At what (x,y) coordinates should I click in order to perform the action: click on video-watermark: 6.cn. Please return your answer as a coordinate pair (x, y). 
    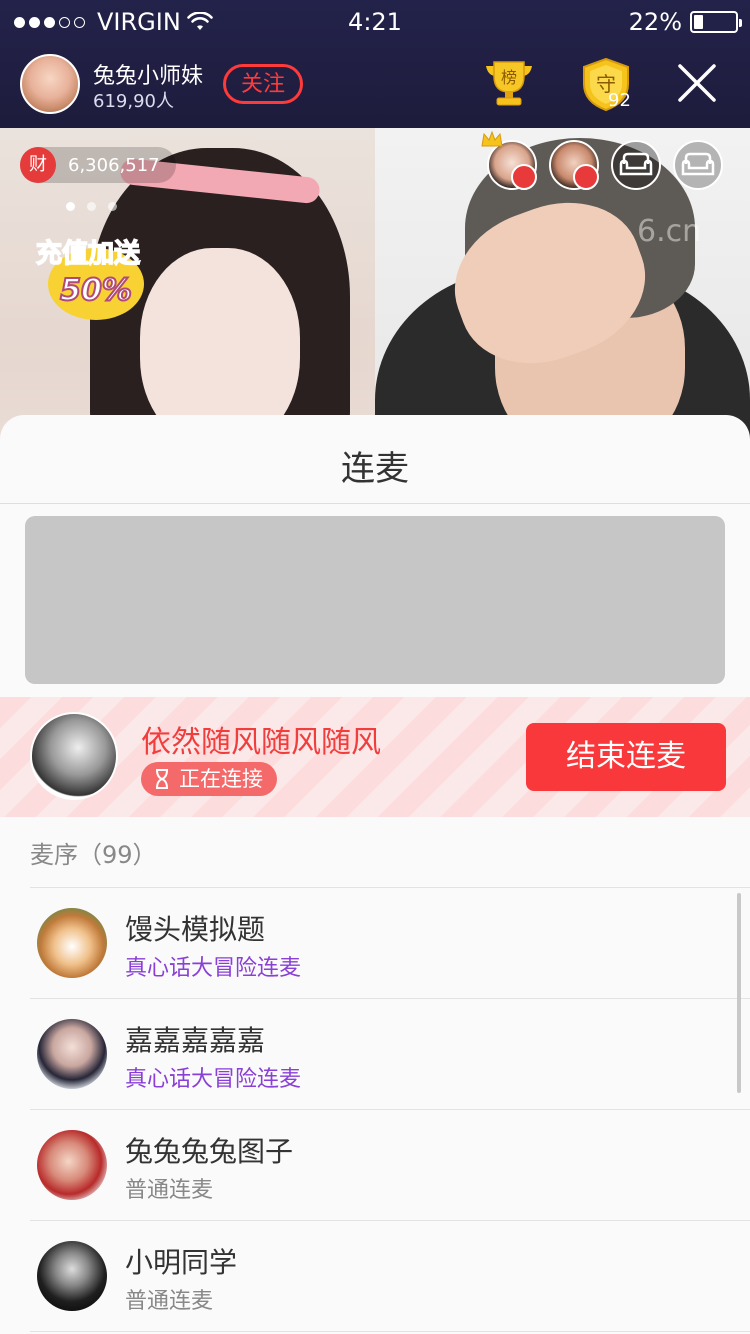
    Looking at the image, I should click on (669, 231).